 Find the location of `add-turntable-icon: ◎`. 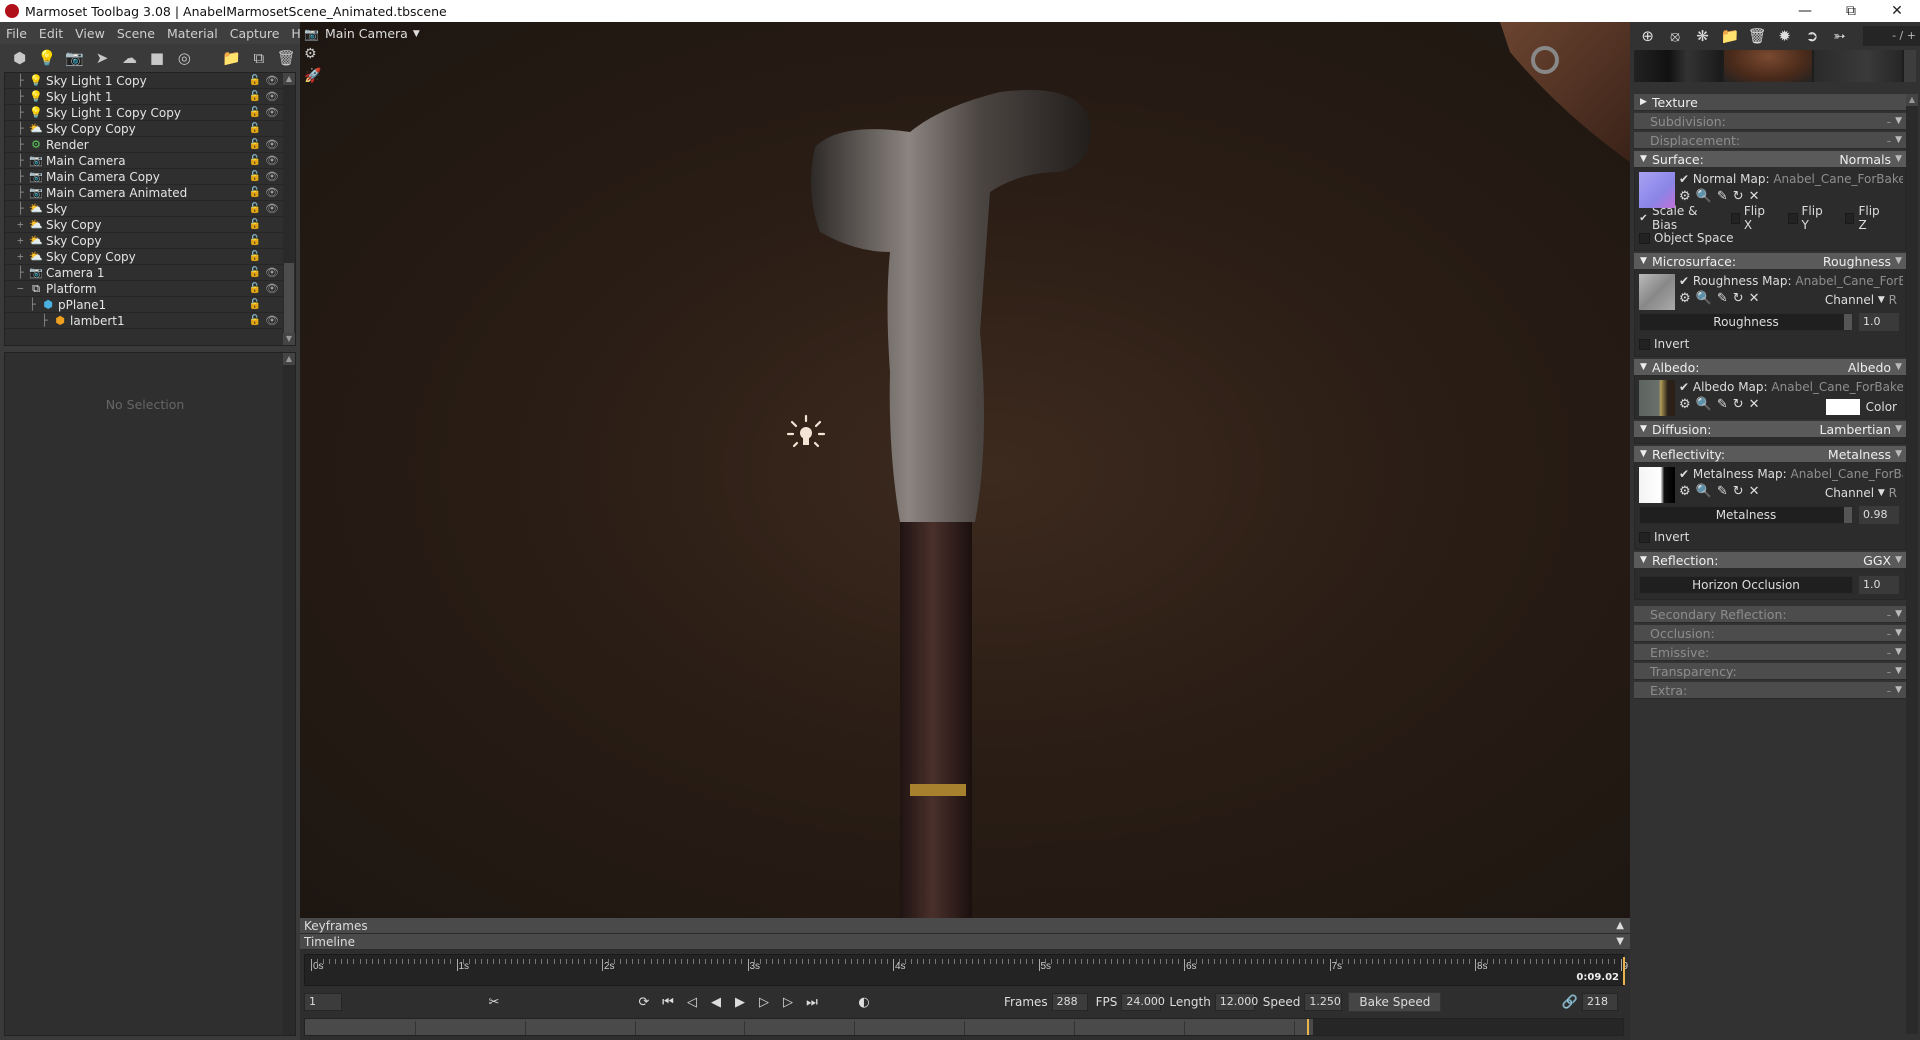

add-turntable-icon: ◎ is located at coordinates (184, 58).